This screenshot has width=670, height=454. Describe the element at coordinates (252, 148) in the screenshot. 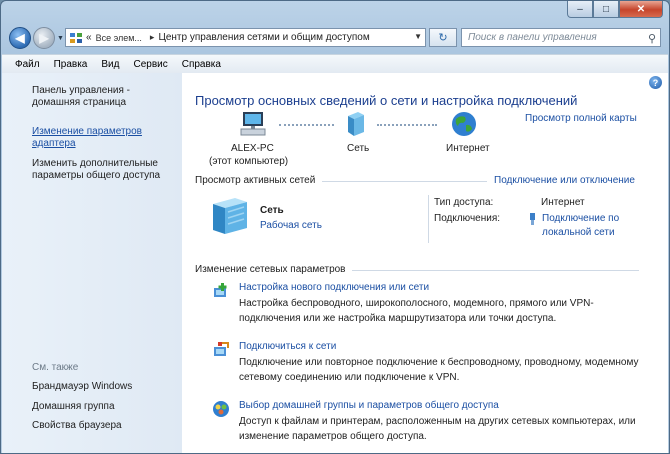

I see `computer-name: ALEX-PC` at that location.